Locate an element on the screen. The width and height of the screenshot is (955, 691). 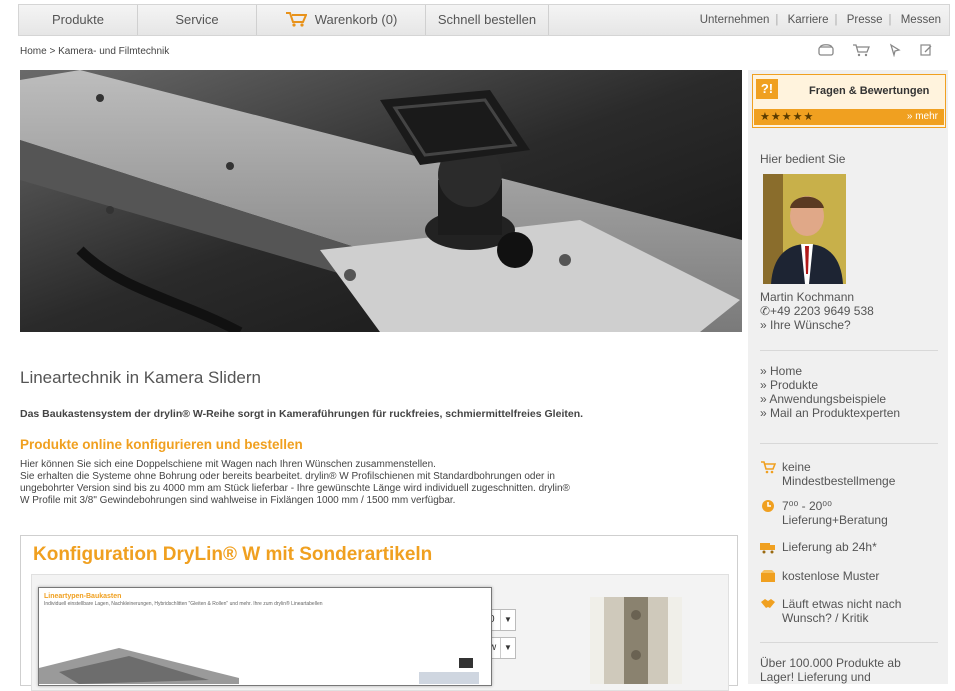
person-avatar is located at coordinates (804, 229).